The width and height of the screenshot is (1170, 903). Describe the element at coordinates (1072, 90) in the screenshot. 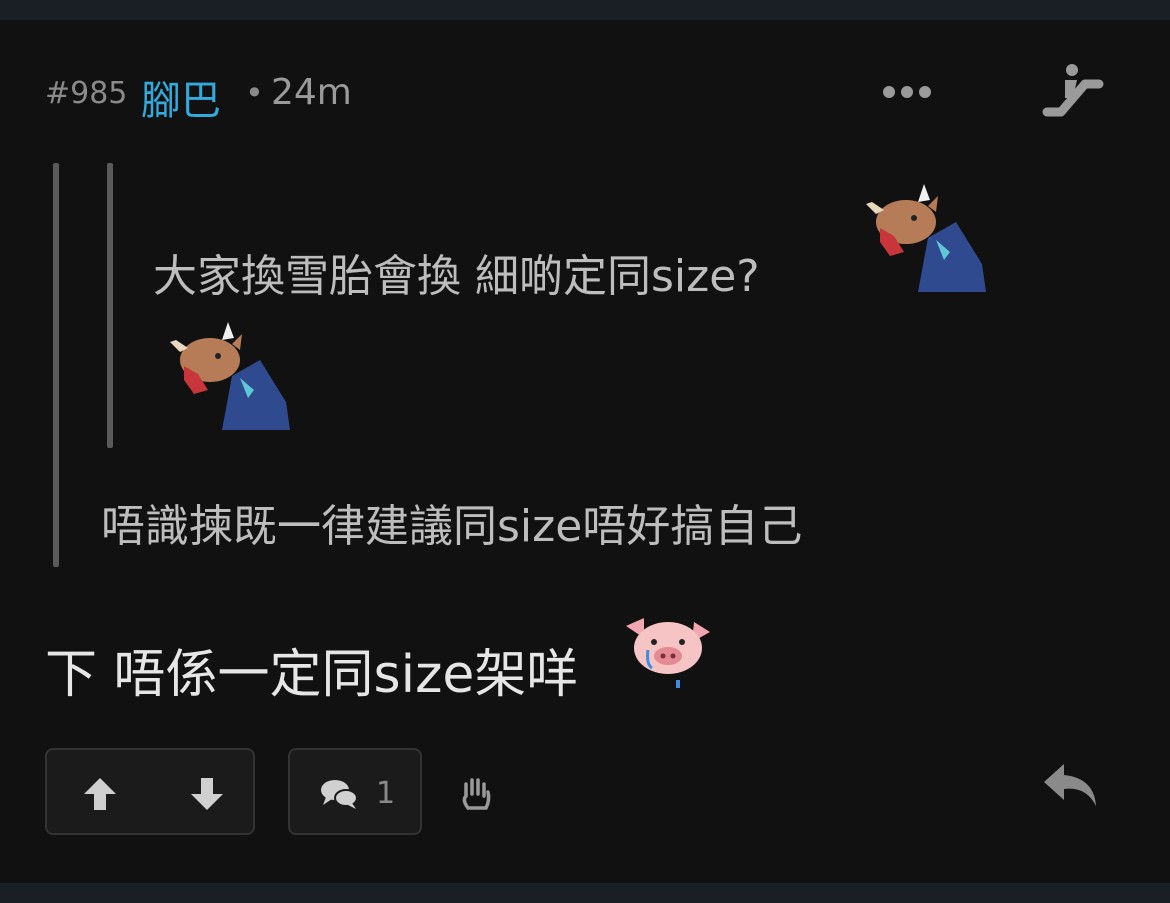

I see `escalator-icon` at that location.